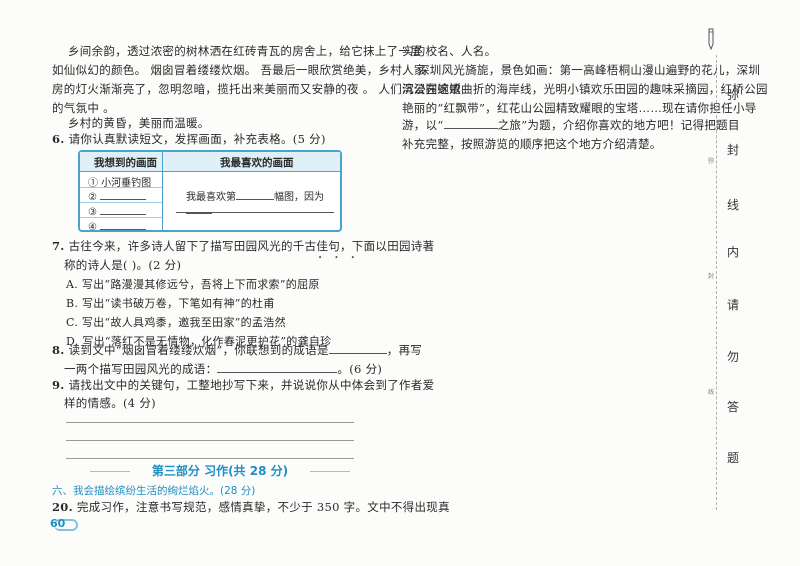  I want to click on binding-mark: 封, so click(711, 276).